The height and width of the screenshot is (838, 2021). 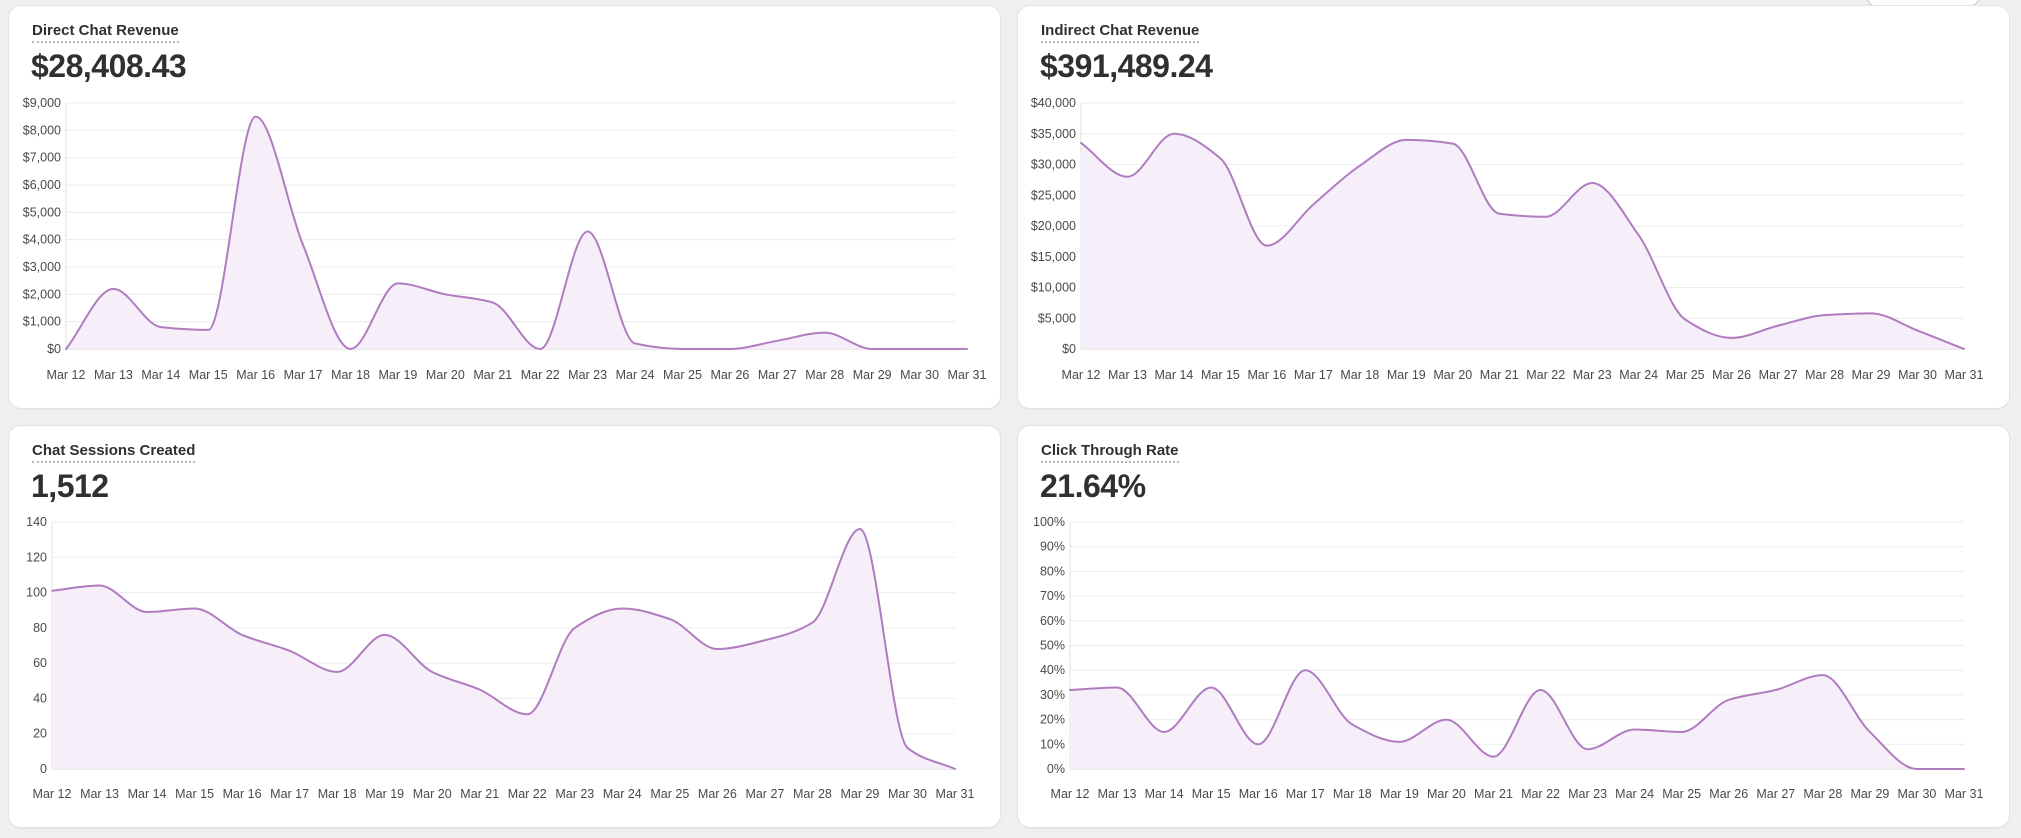 What do you see at coordinates (574, 794) in the screenshot?
I see `x-tick-label: Mar 23` at bounding box center [574, 794].